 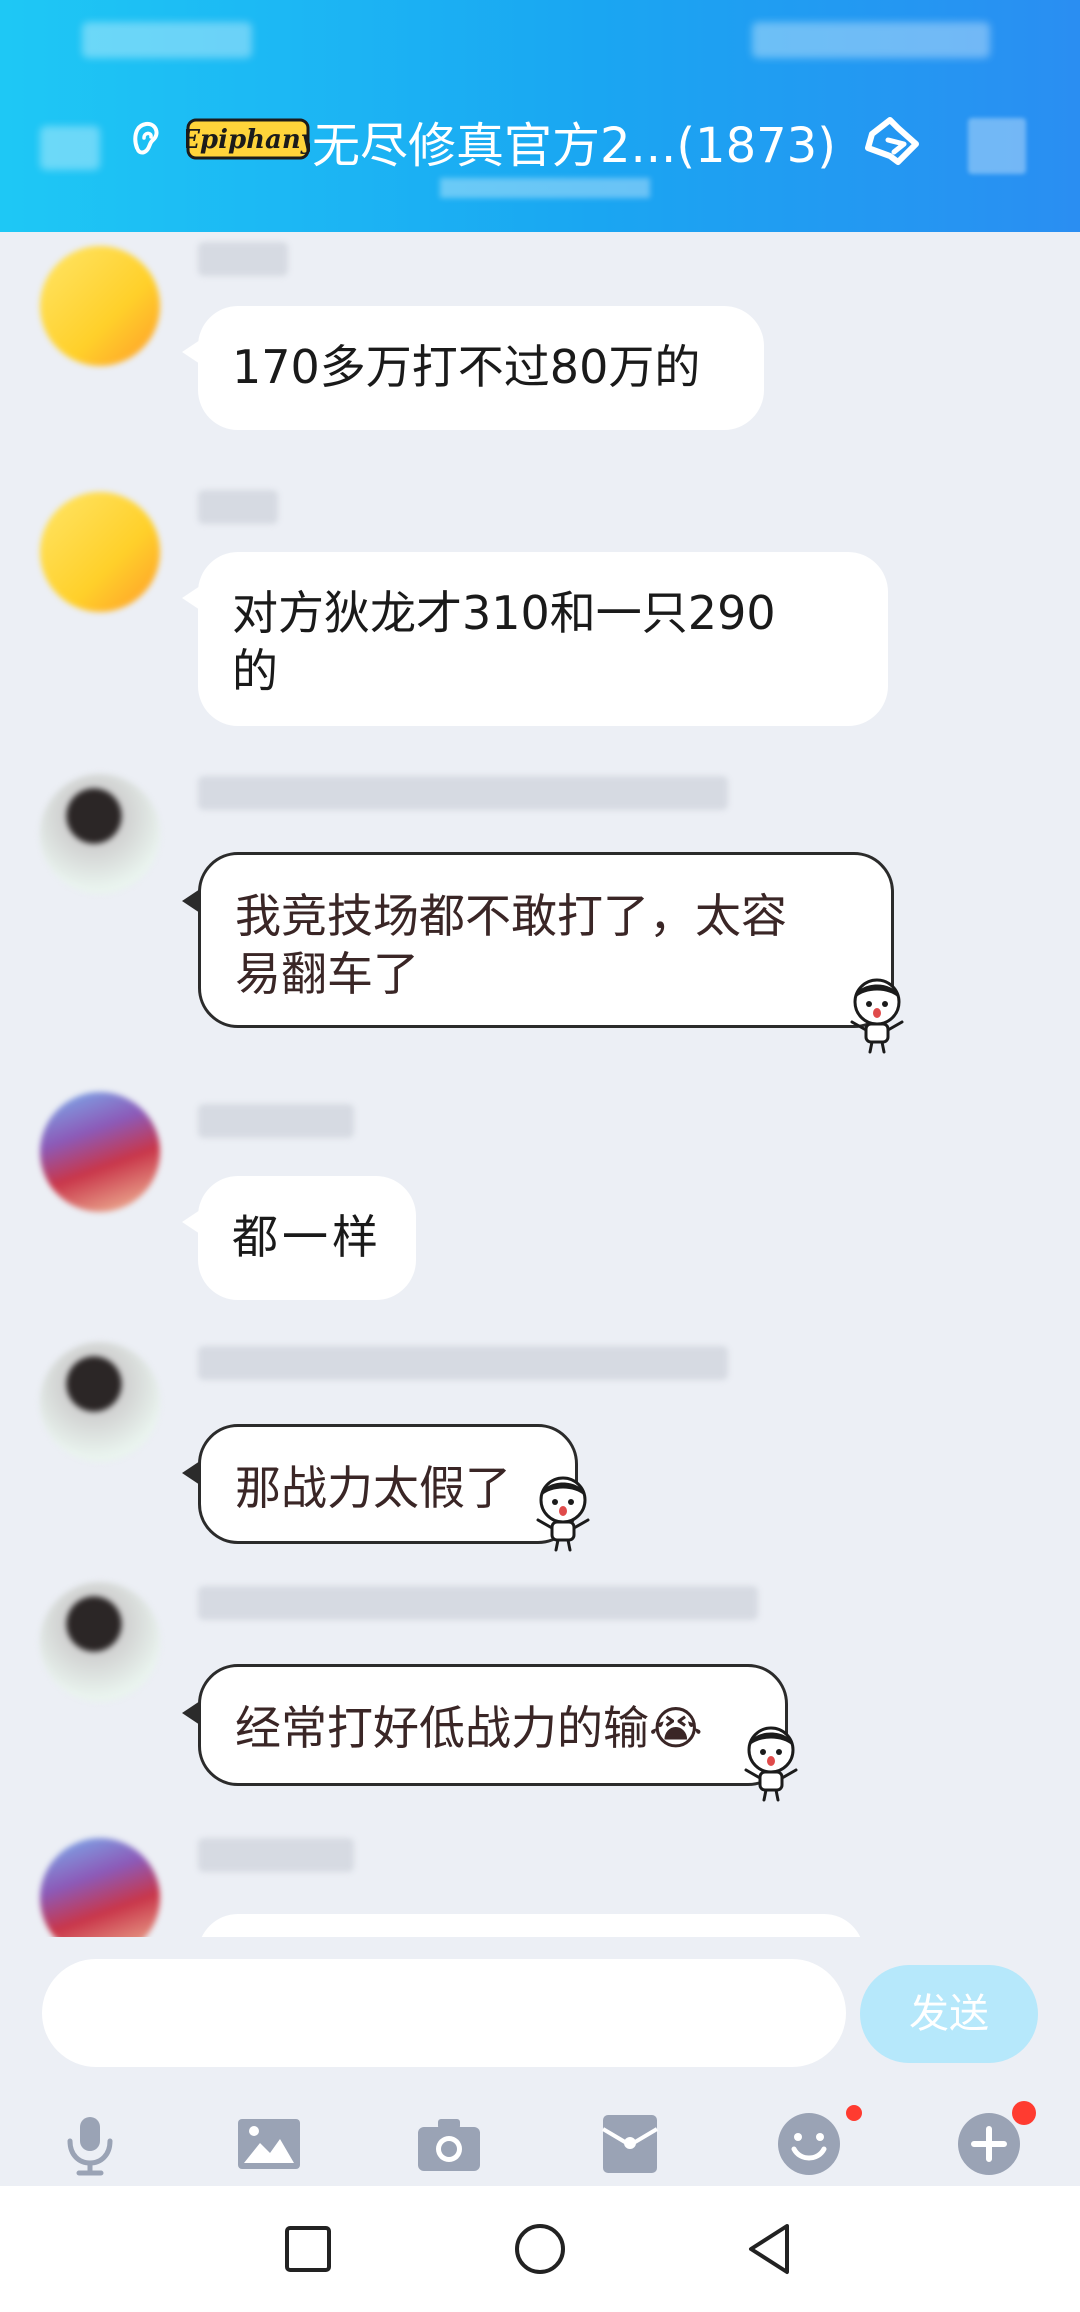 What do you see at coordinates (531, 1925) in the screenshot?
I see `message-bubble-partial` at bounding box center [531, 1925].